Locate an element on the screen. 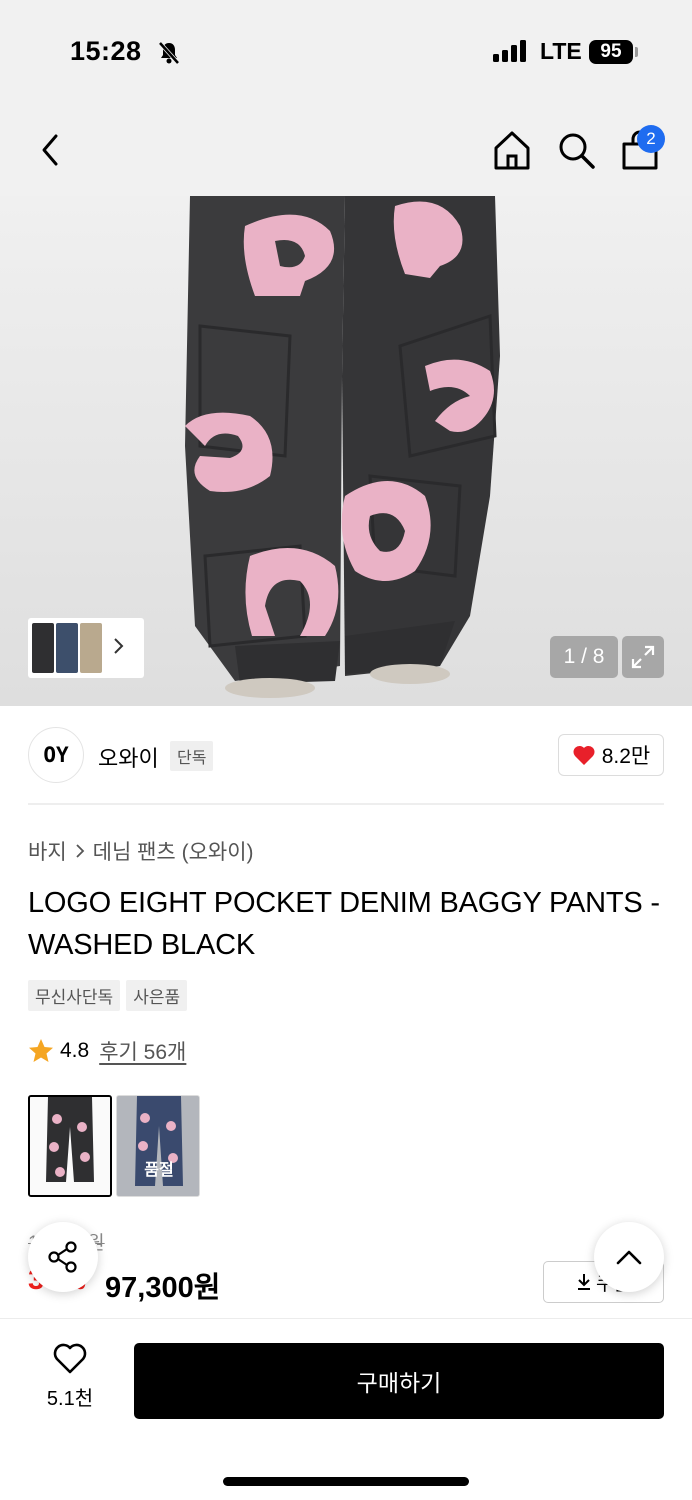 This screenshot has width=692, height=1500. top-bar: 15:28 LTE 95 2 is located at coordinates (346, 98).